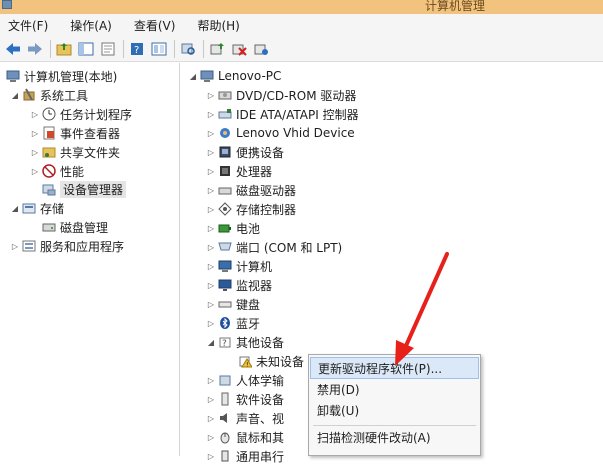  I want to click on tree-item-storage: ◢ 存储, so click(37, 208).